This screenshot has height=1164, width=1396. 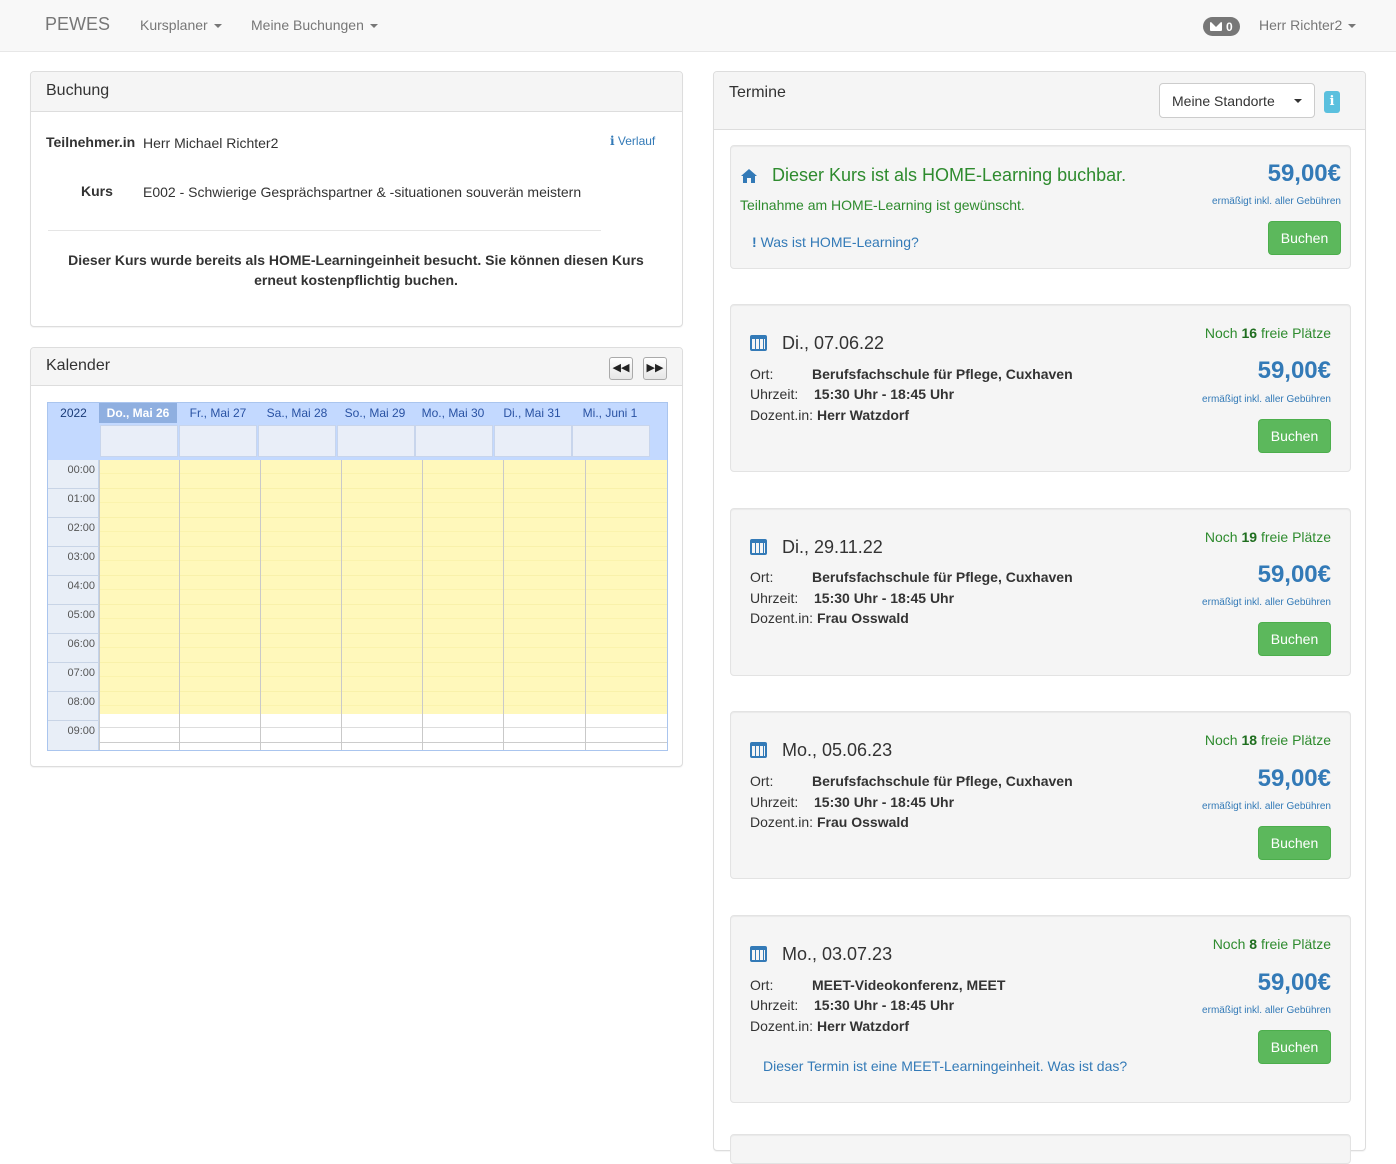 What do you see at coordinates (1216, 26) in the screenshot?
I see `envelope-icon` at bounding box center [1216, 26].